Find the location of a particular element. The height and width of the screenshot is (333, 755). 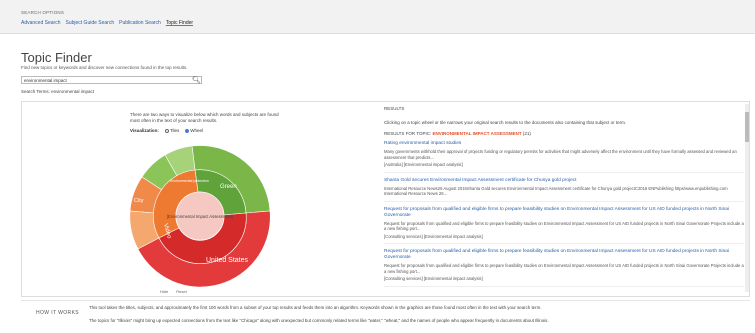

viz-options: Visualization: Tiles Wheel is located at coordinates (166, 130).